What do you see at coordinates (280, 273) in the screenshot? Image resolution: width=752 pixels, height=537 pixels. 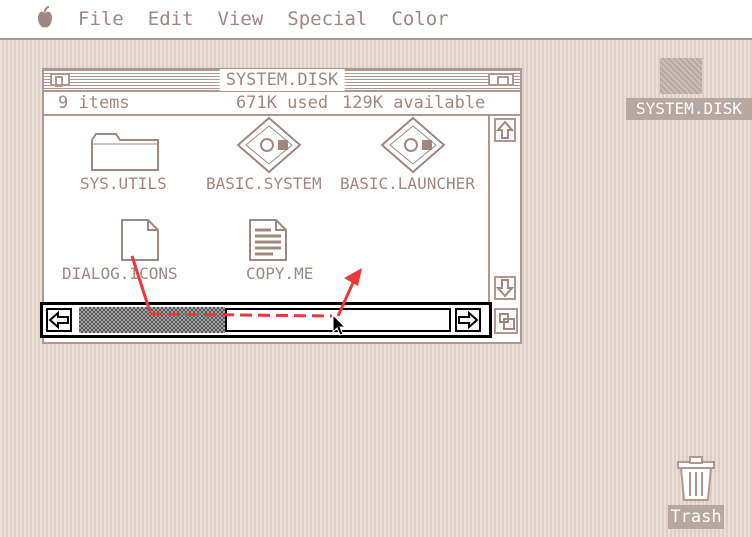 I see `icon-label: COPY.ME` at bounding box center [280, 273].